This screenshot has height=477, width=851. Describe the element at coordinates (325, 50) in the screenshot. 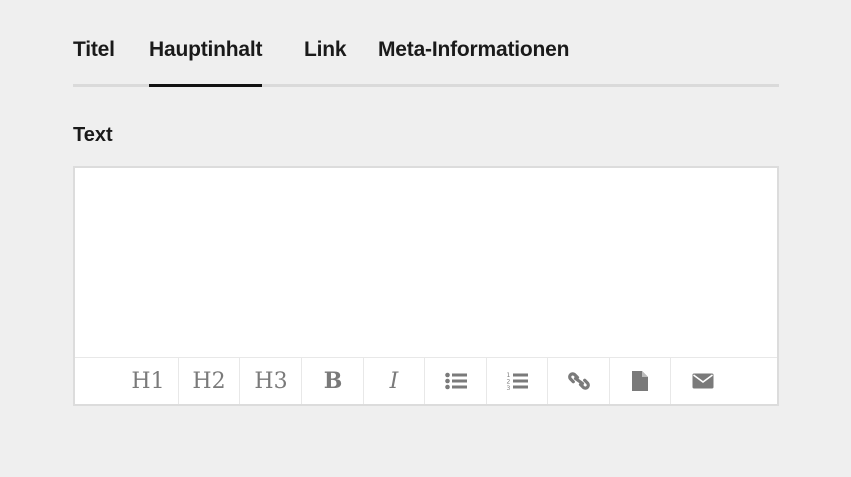

I see `tab-link: Link` at that location.